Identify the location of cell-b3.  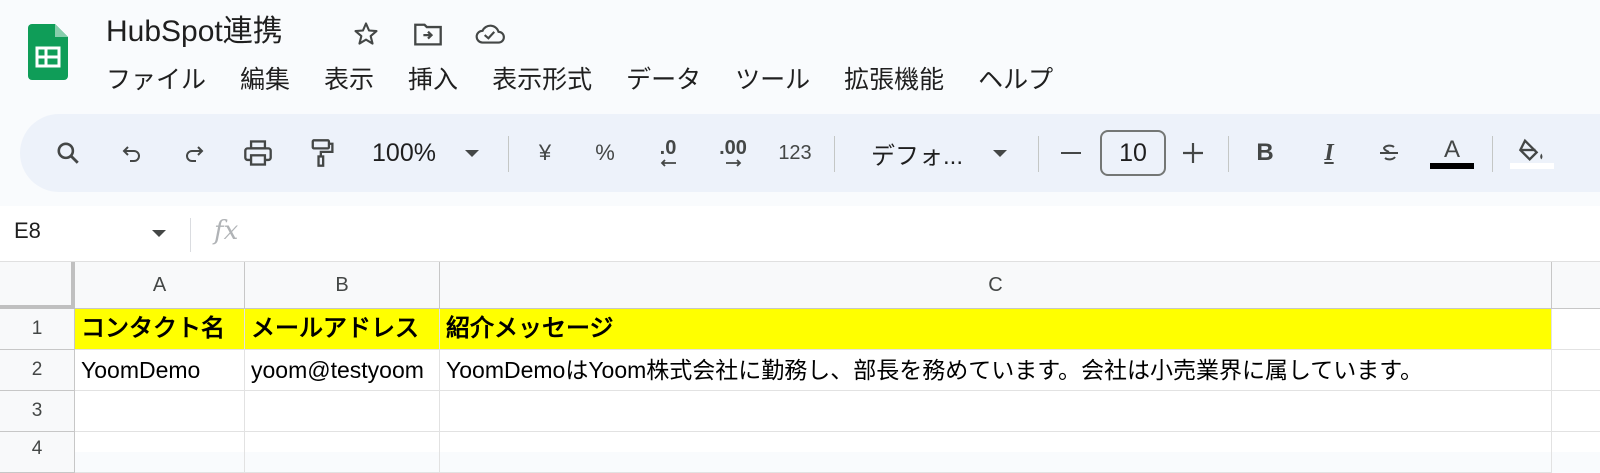
(342, 411).